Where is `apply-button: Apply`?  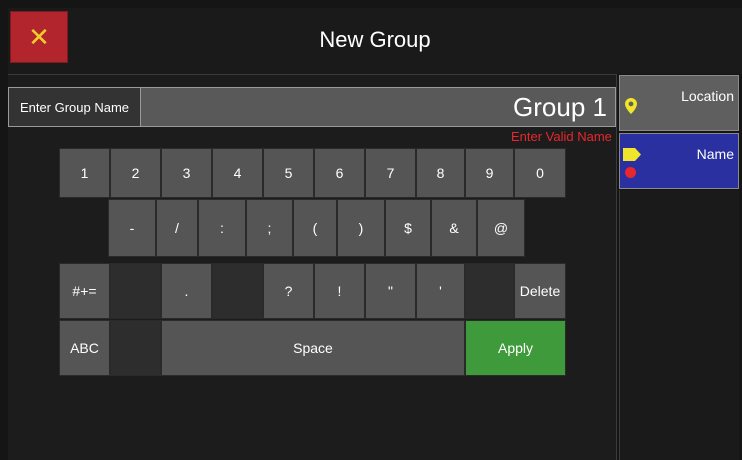 apply-button: Apply is located at coordinates (515, 348).